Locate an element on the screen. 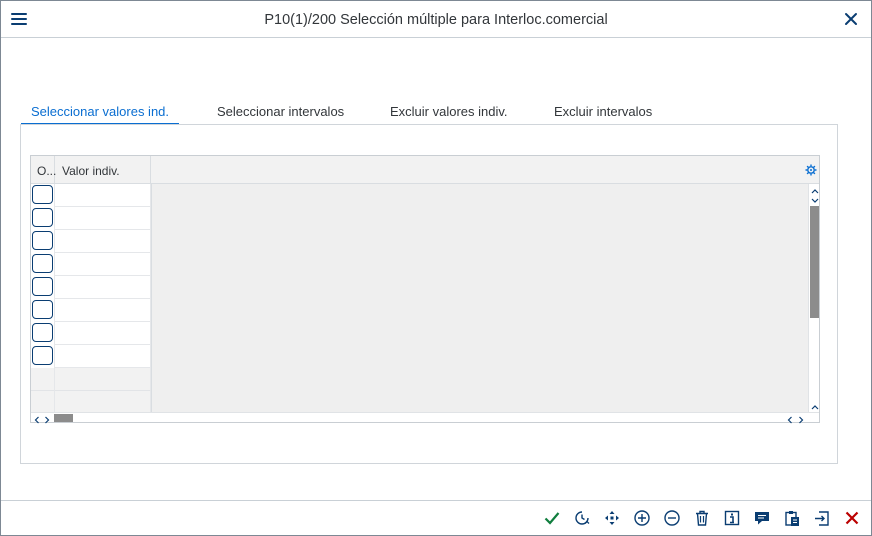 The height and width of the screenshot is (536, 872). table-rows is located at coordinates (91, 299).